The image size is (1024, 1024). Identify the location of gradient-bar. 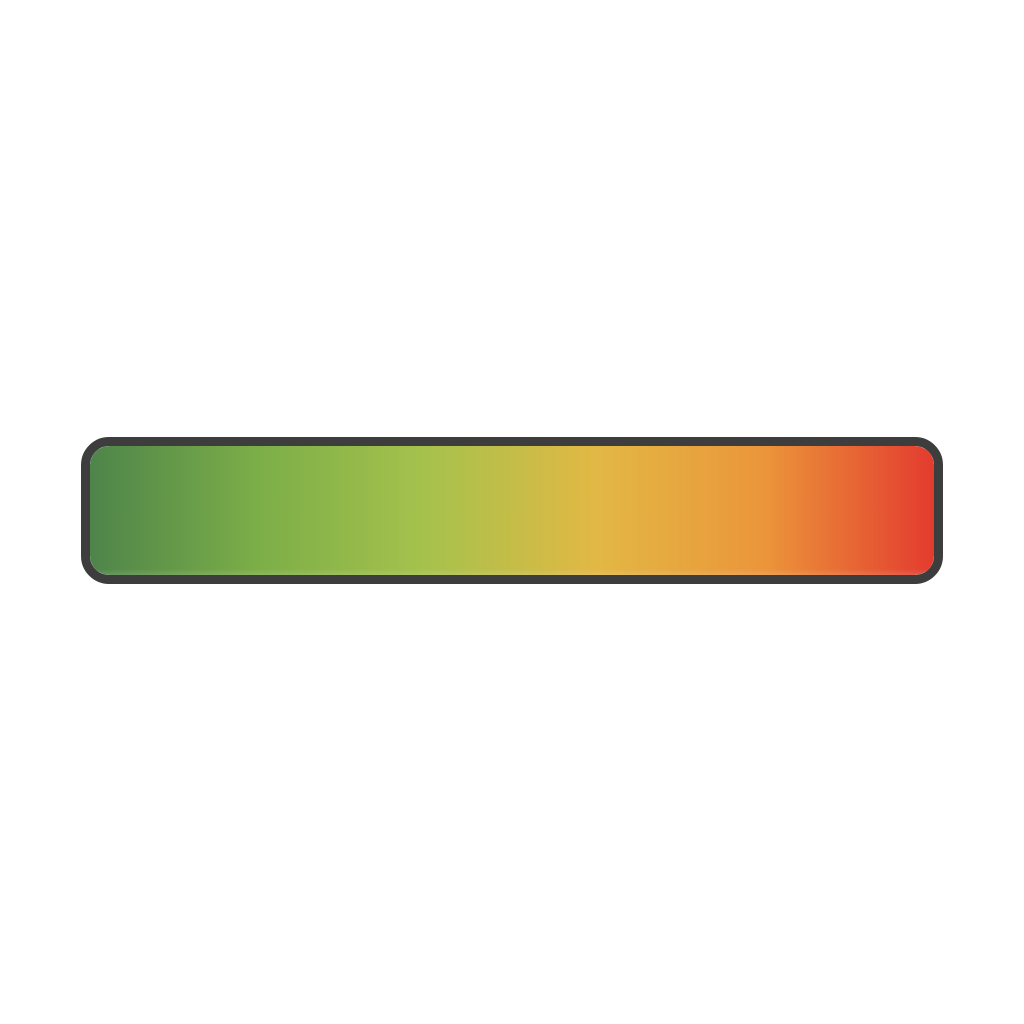
(512, 510).